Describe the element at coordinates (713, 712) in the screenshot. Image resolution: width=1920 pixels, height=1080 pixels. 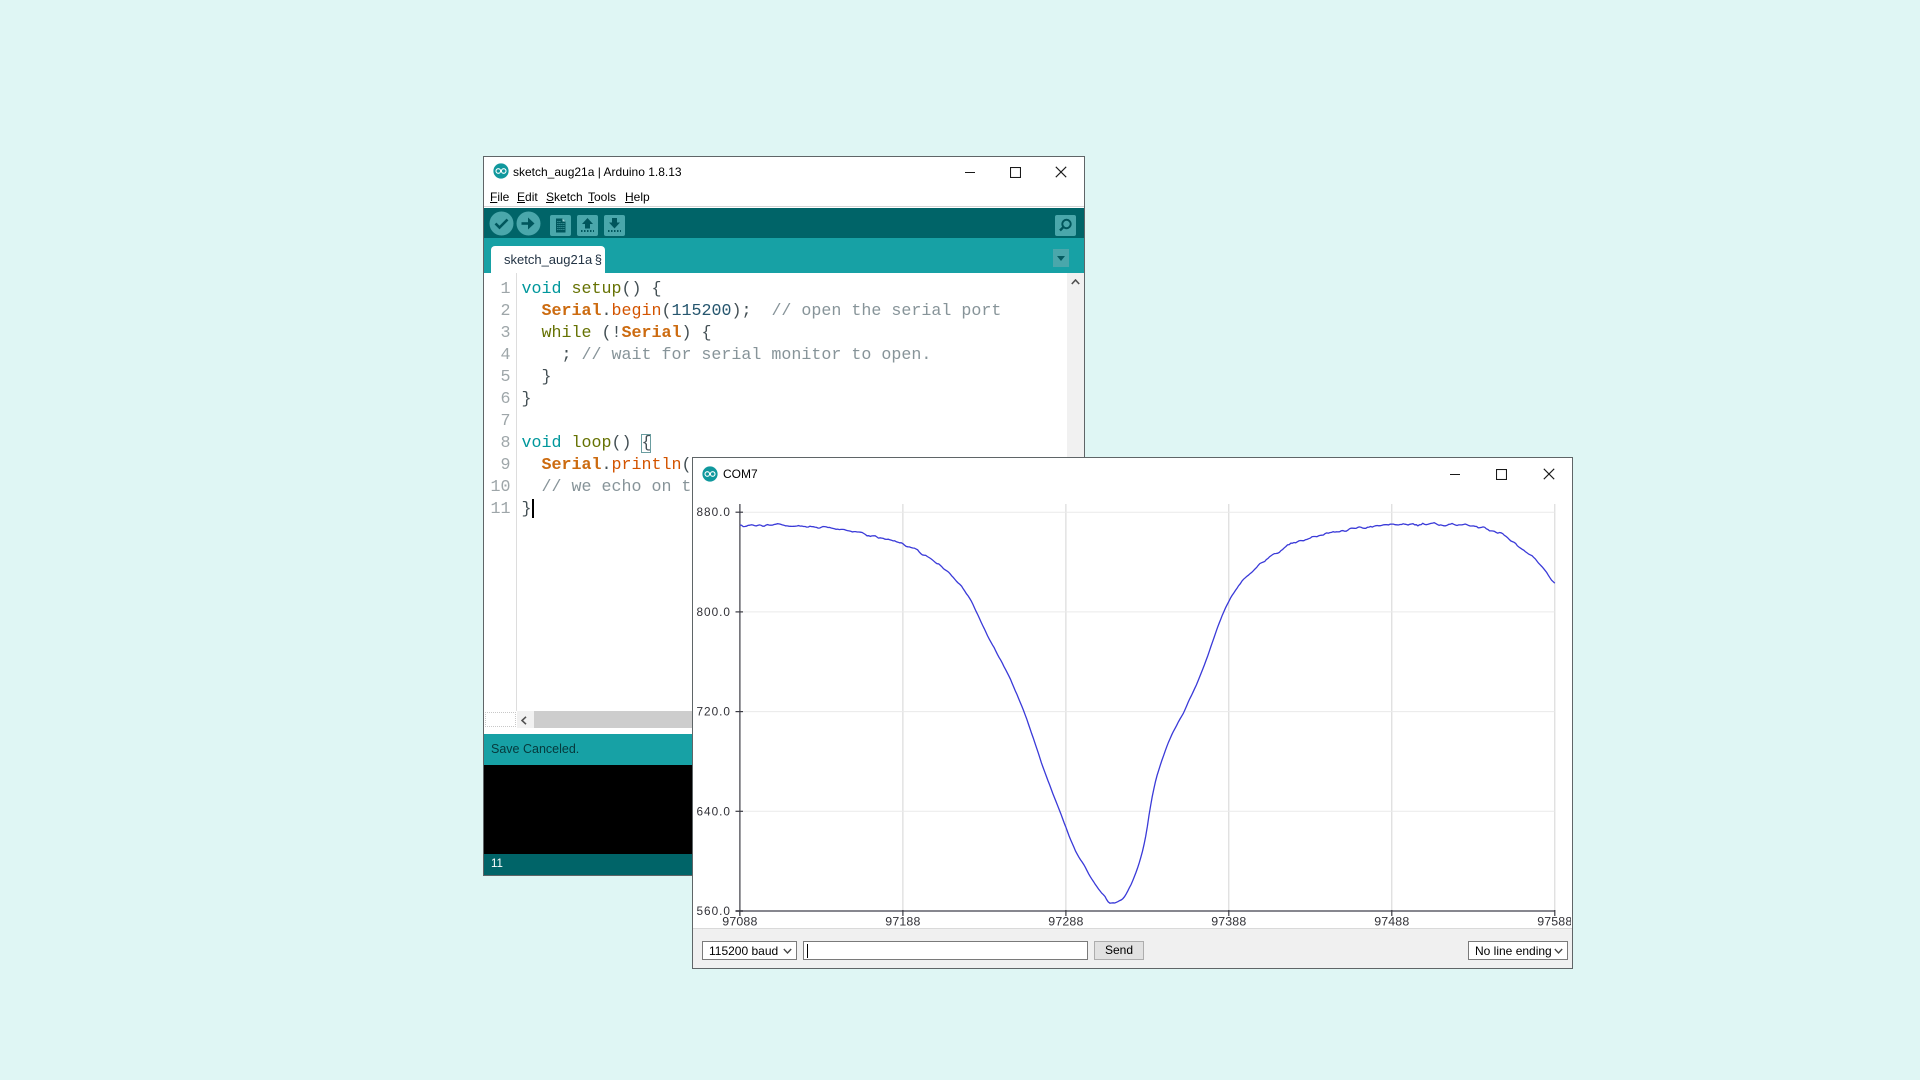
I see `svg-text: 720.0` at that location.